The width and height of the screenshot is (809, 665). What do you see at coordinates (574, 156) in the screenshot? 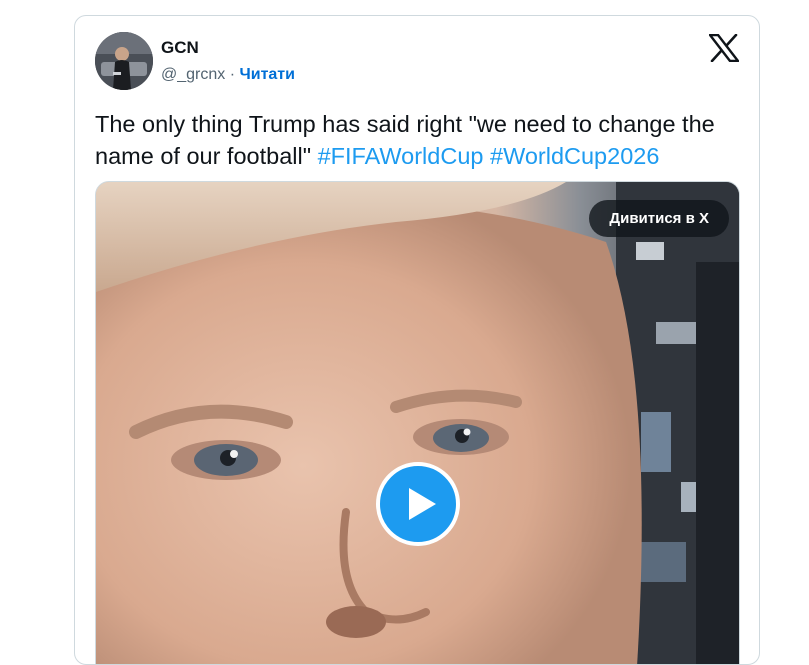
I see `hashtag-worldcup2026: #WorldCup2026` at bounding box center [574, 156].